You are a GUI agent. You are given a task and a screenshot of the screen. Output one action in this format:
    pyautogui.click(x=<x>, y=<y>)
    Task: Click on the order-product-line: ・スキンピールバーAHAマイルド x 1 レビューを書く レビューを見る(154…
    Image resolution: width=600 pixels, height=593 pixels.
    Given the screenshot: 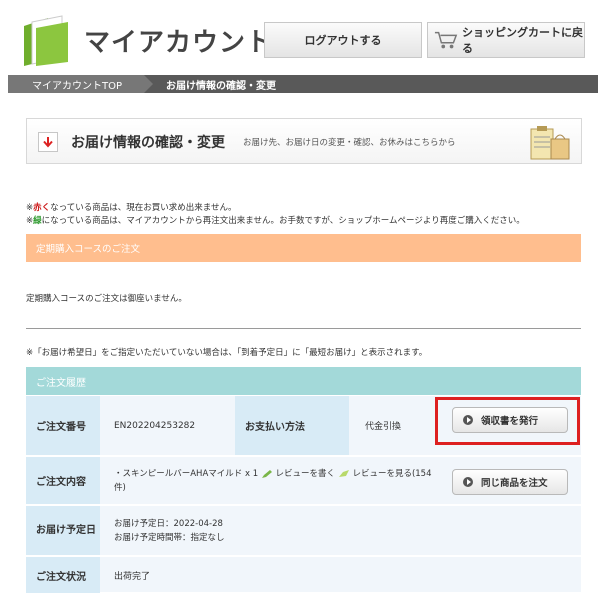 What is the action you would take?
    pyautogui.click(x=276, y=481)
    